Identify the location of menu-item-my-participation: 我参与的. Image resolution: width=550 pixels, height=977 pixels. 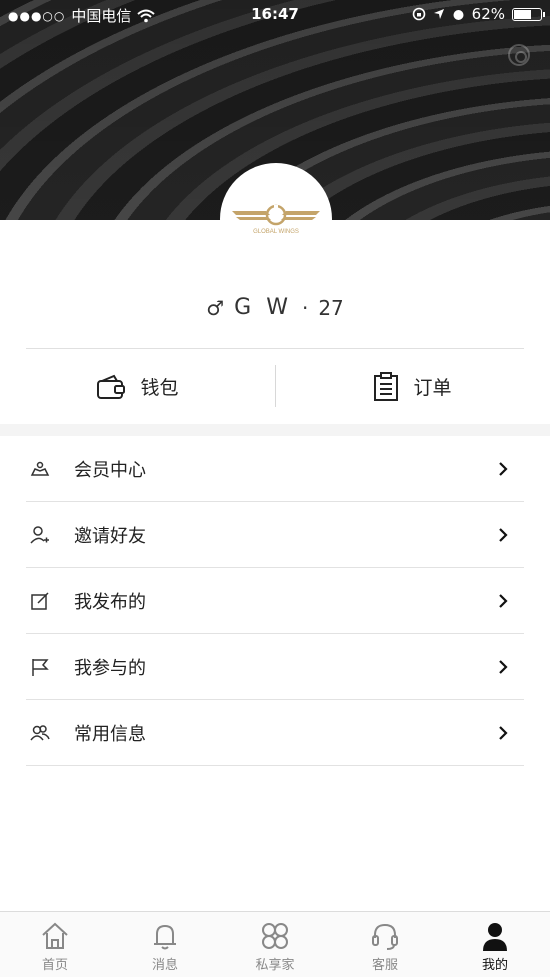
(275, 667).